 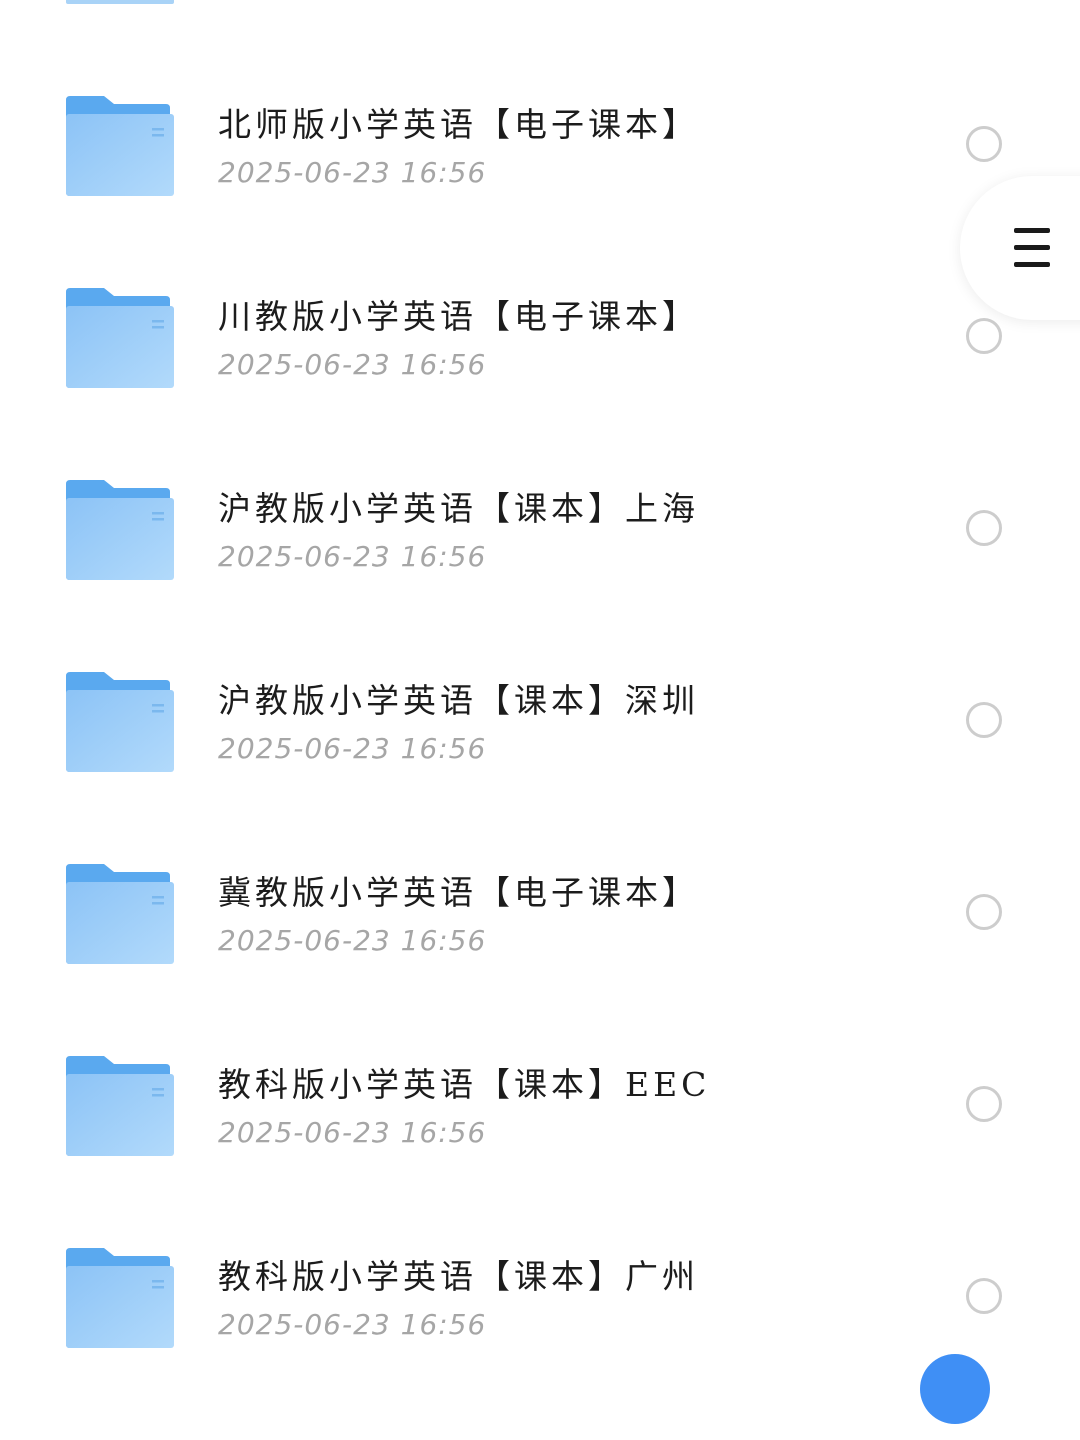 I want to click on hamburger-menu-icon, so click(x=1032, y=248).